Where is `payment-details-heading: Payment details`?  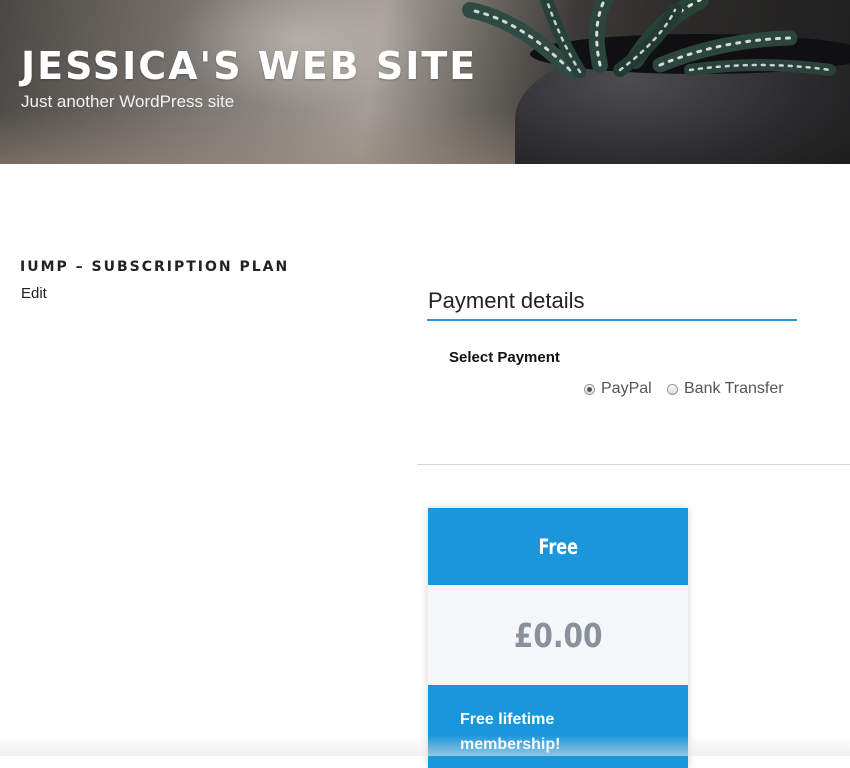 payment-details-heading: Payment details is located at coordinates (506, 300).